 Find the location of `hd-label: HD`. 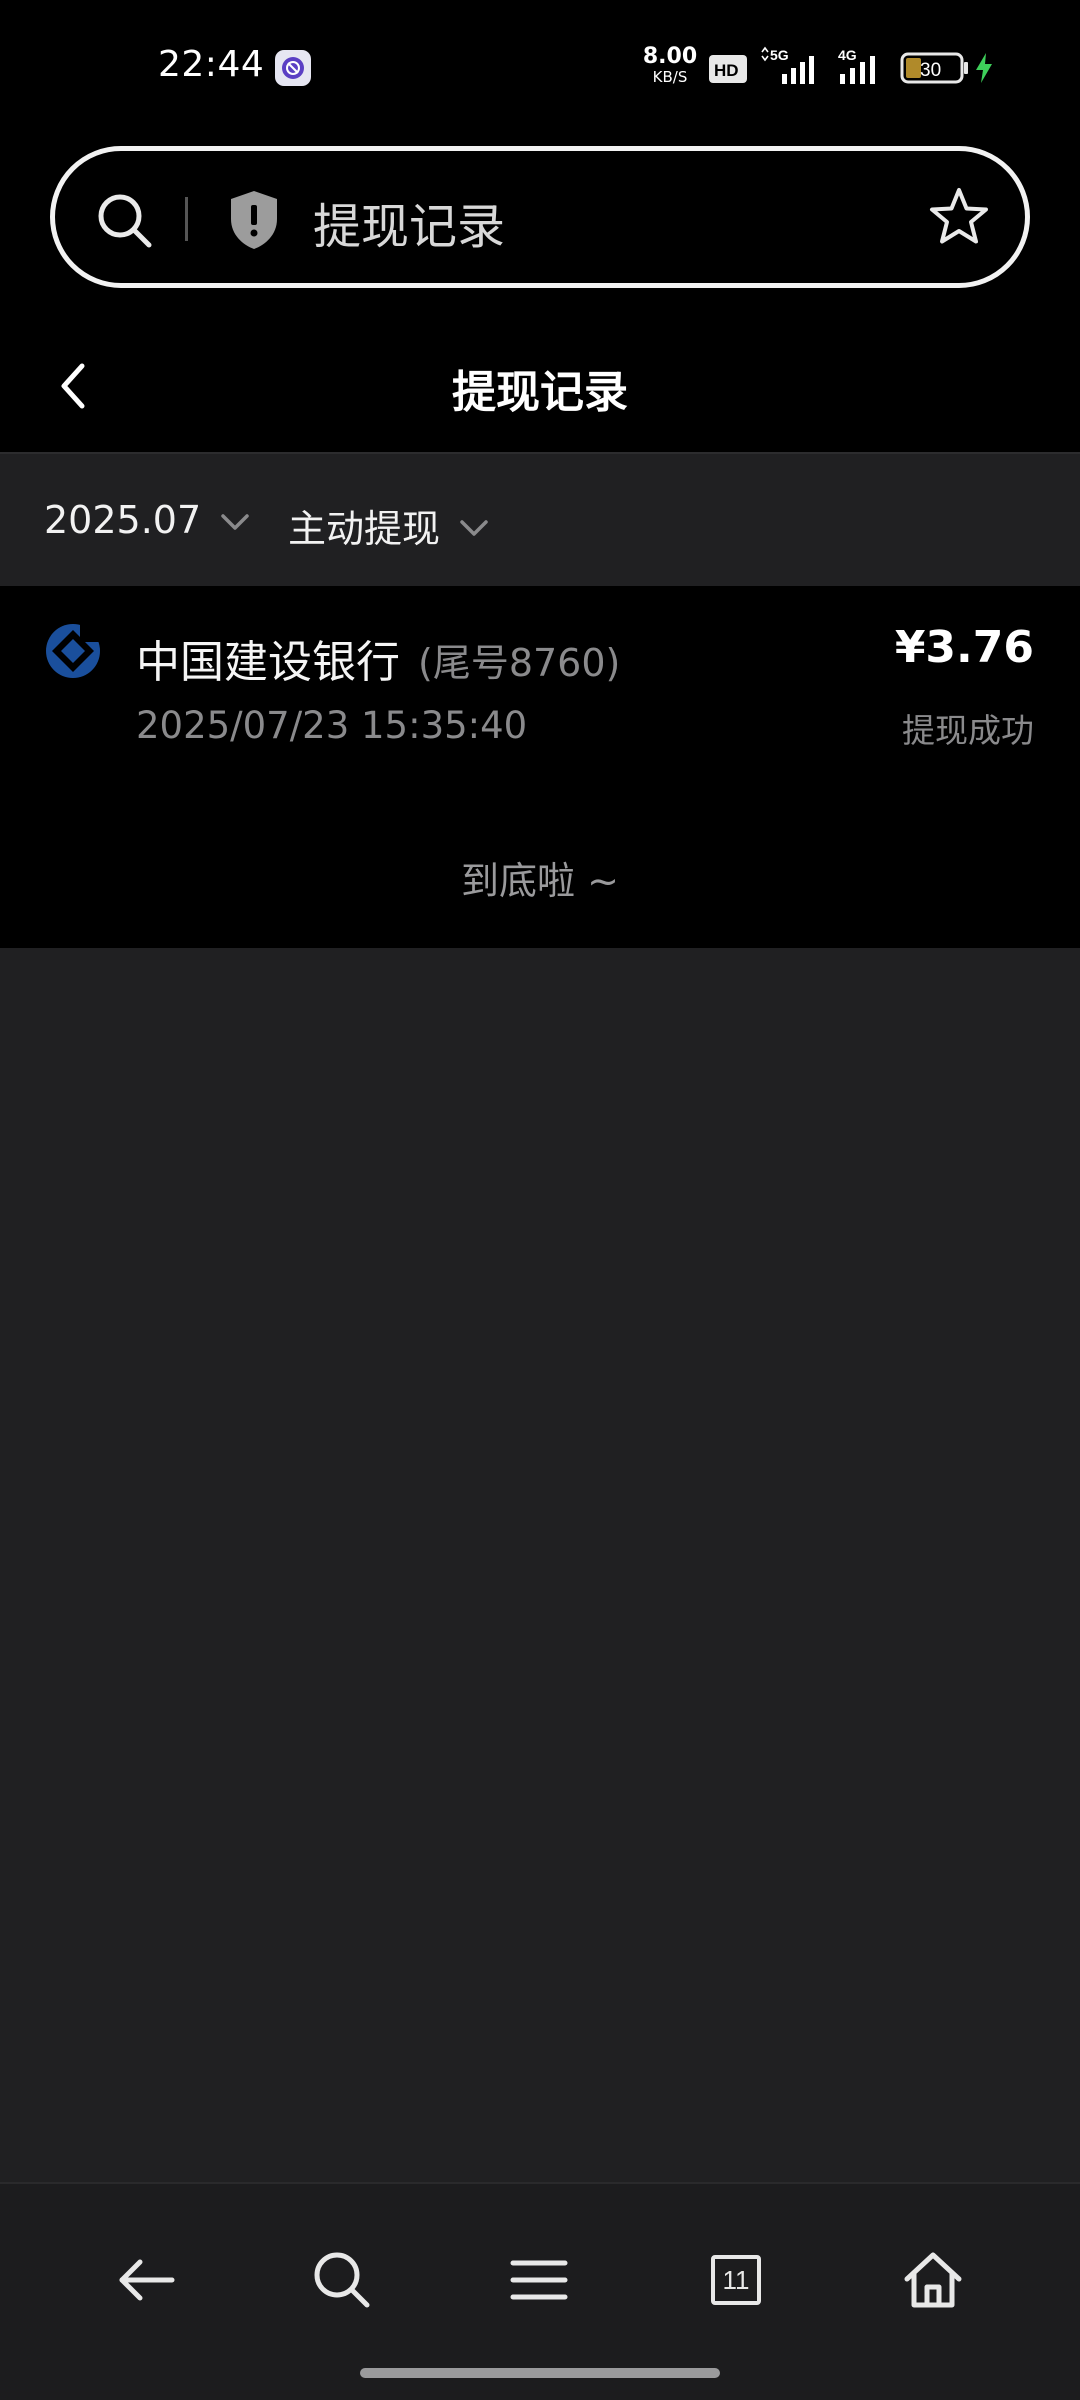

hd-label: HD is located at coordinates (726, 70).